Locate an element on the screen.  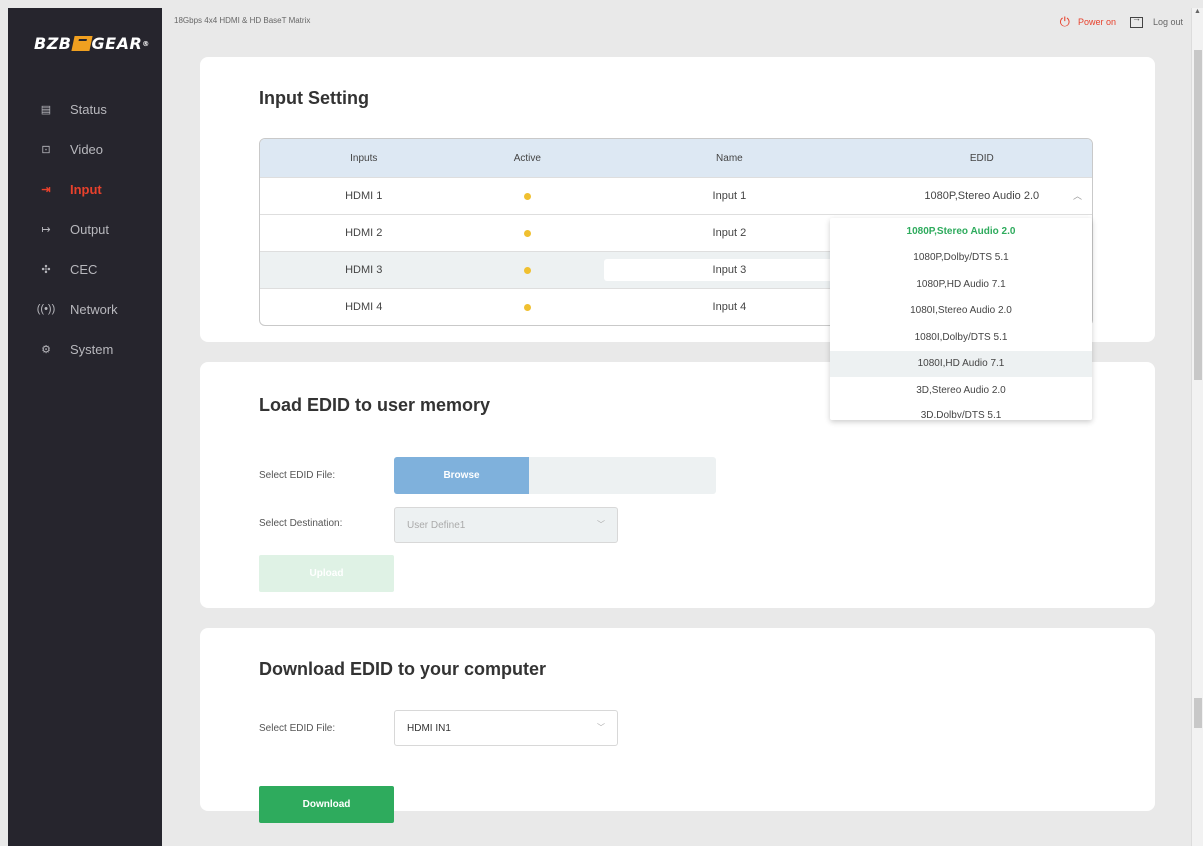
video-icon: ⊡ is located at coordinates (46, 149).